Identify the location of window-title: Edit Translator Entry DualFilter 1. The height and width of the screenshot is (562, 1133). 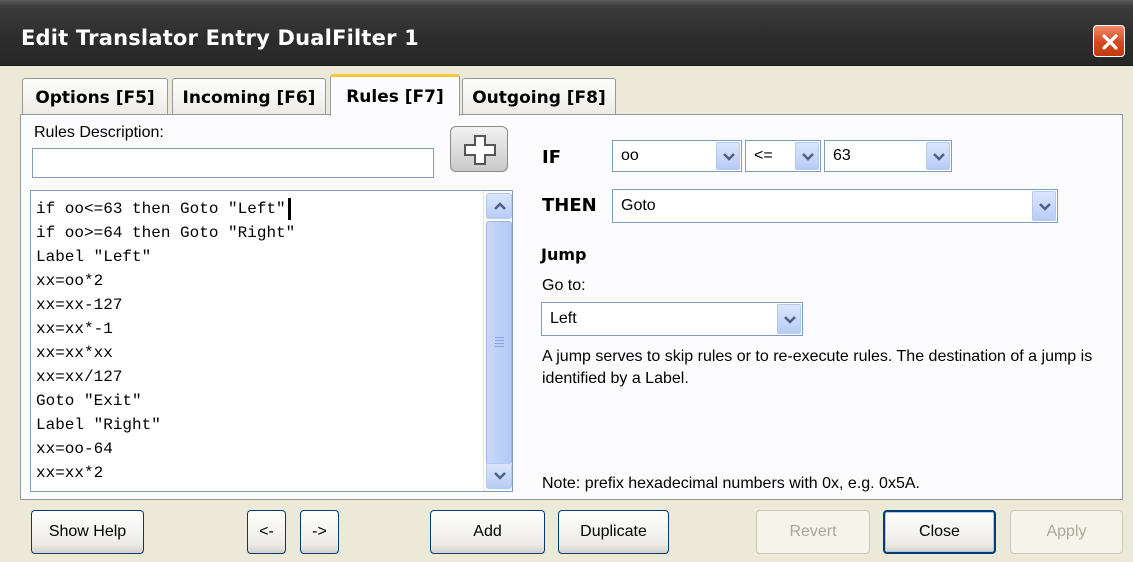
(220, 38).